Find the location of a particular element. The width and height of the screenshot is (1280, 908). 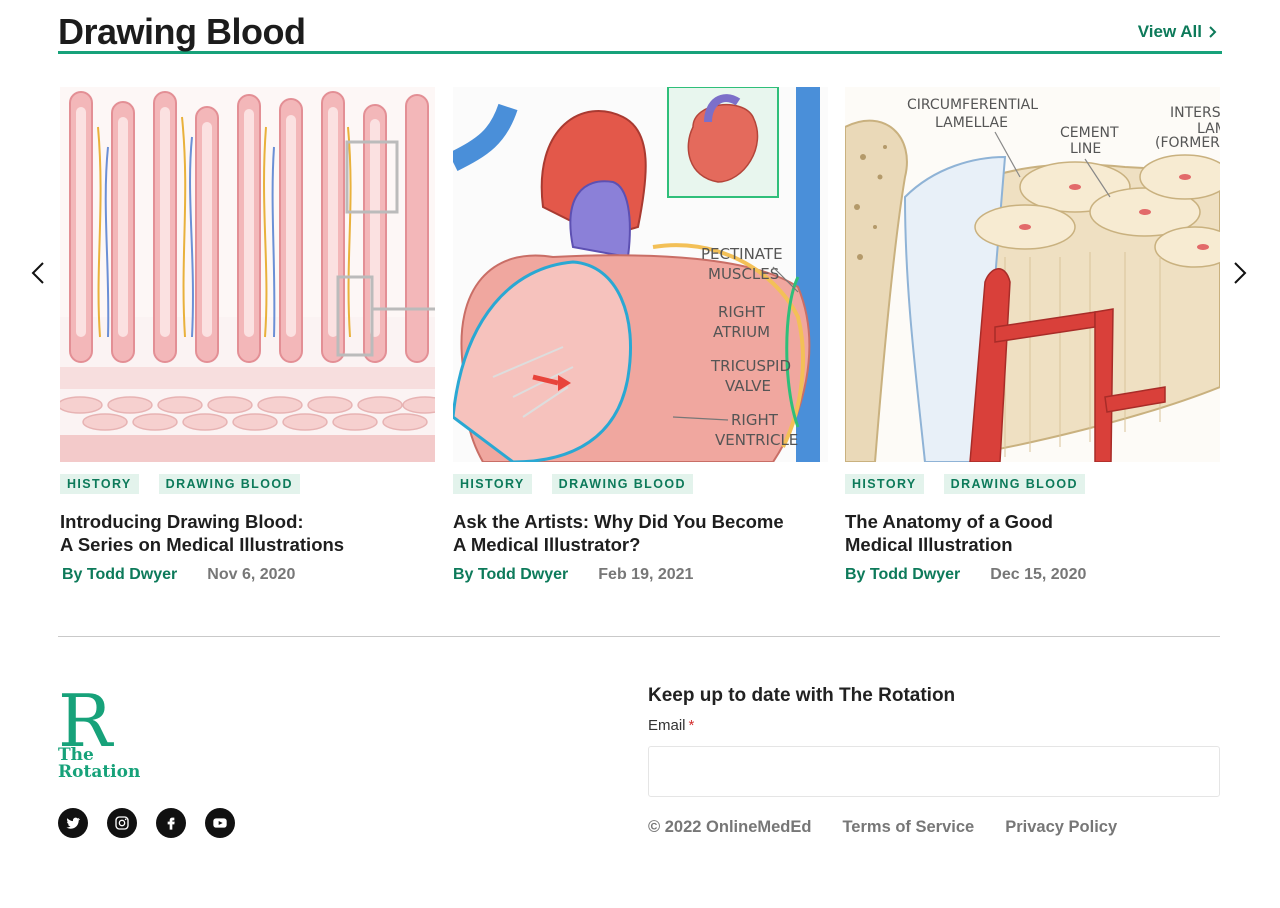

chevron-left-icon is located at coordinates (37, 273).